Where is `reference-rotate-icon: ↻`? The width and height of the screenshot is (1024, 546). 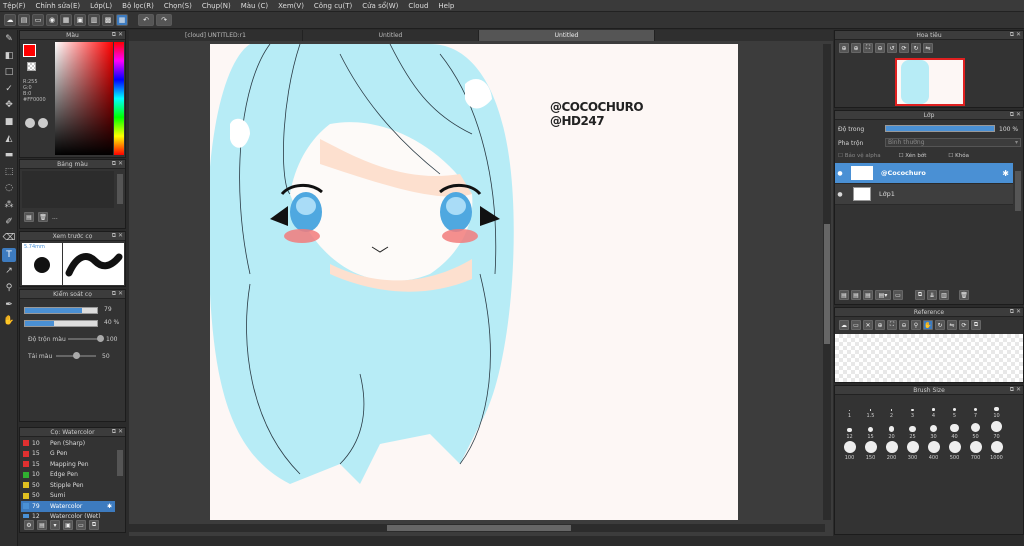
reference-rotate-icon: ↻ is located at coordinates (940, 325).